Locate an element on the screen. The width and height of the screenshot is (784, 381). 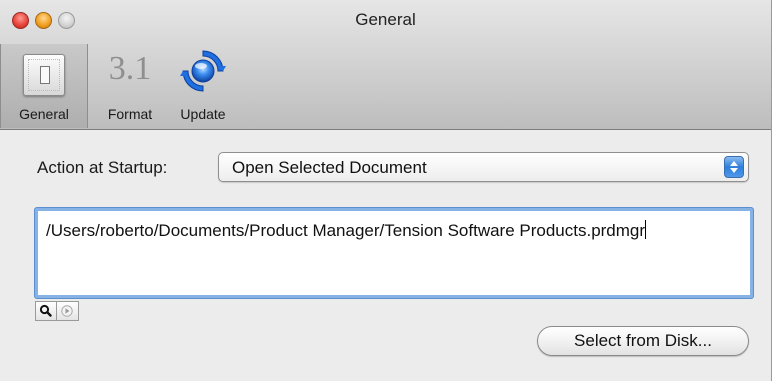
window-title: General is located at coordinates (385, 19).